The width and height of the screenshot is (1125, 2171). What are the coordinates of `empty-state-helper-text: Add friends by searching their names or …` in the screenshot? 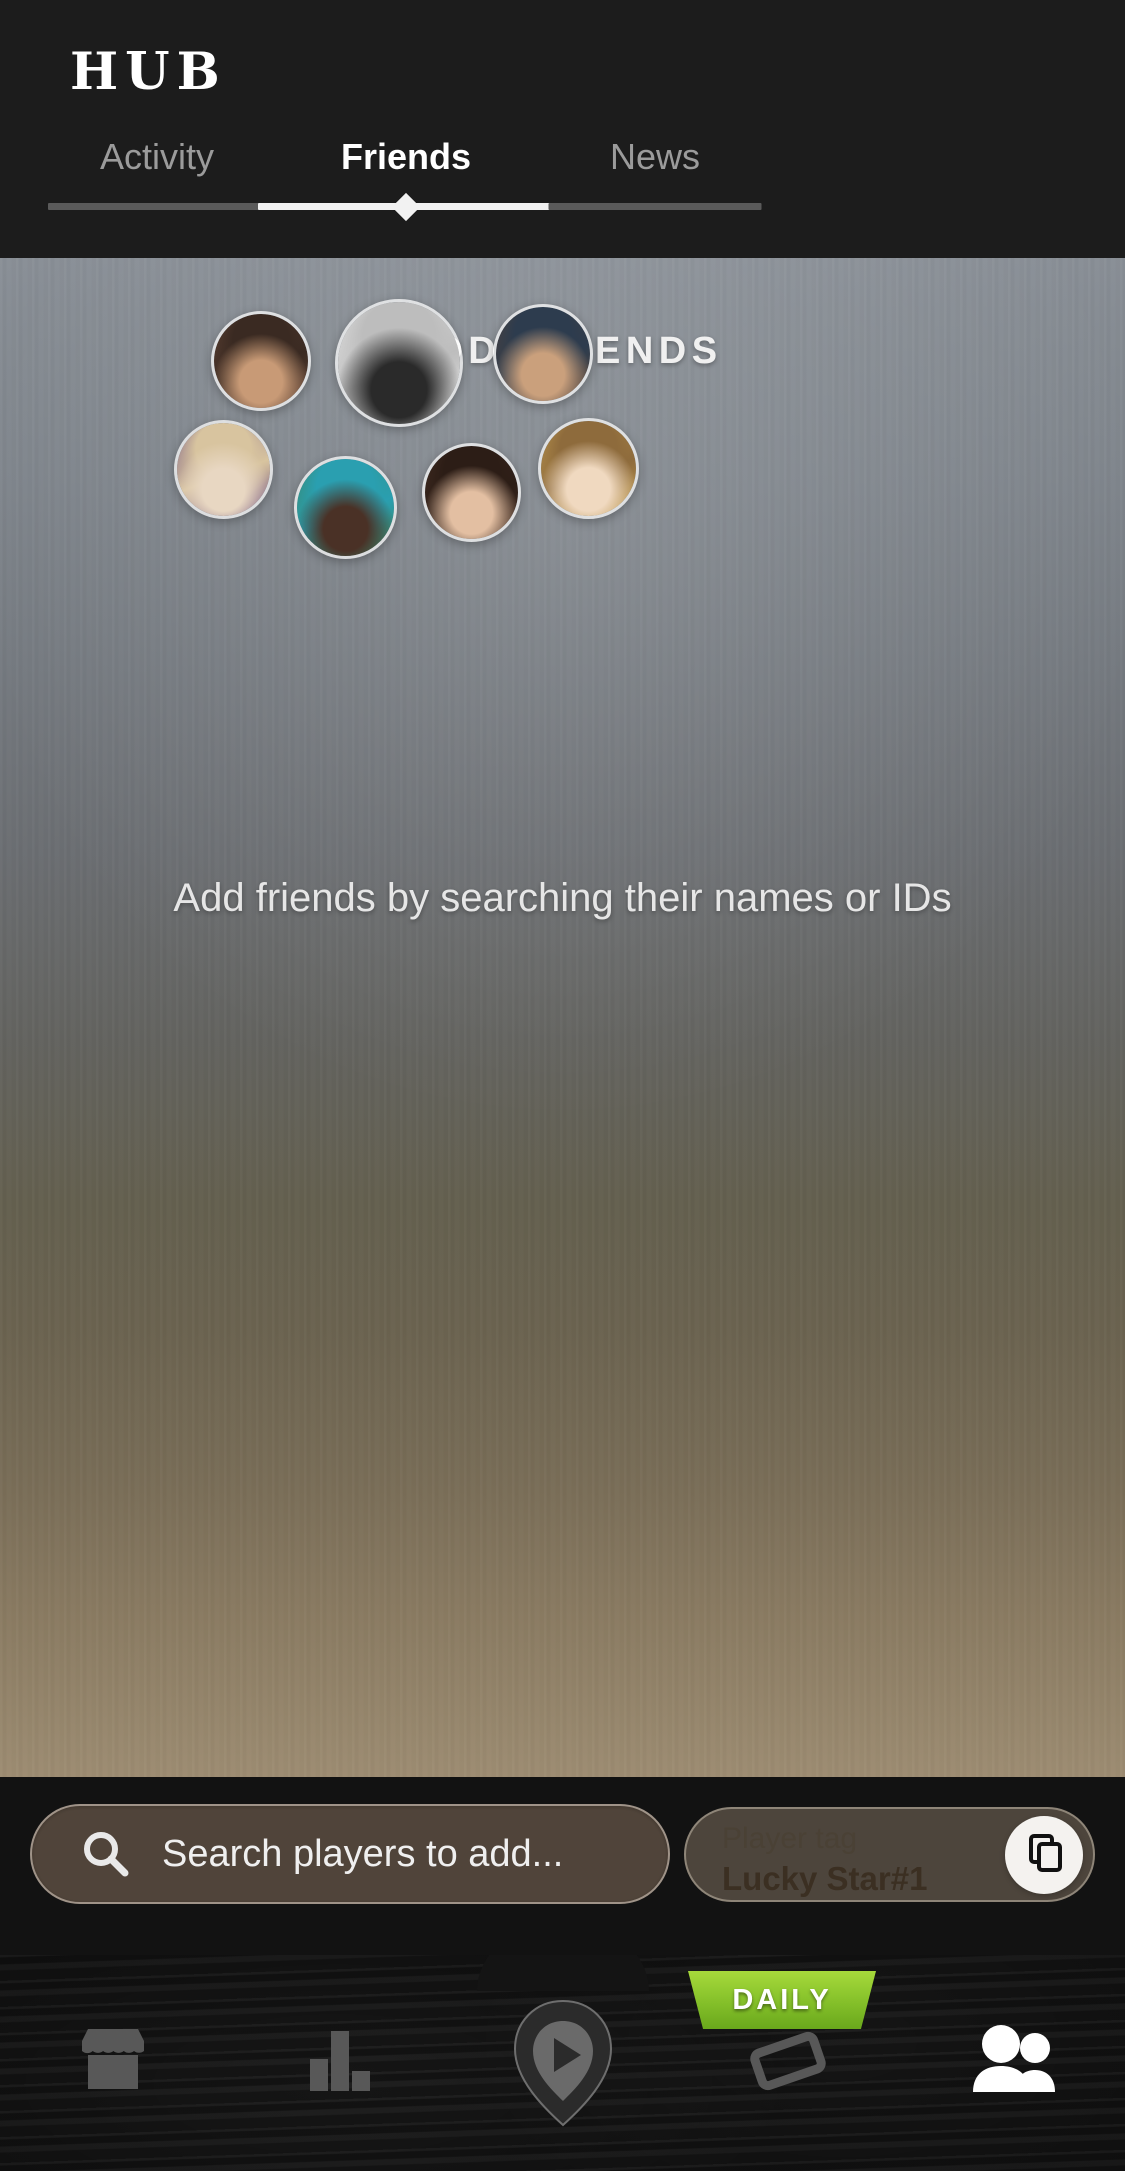 It's located at (562, 898).